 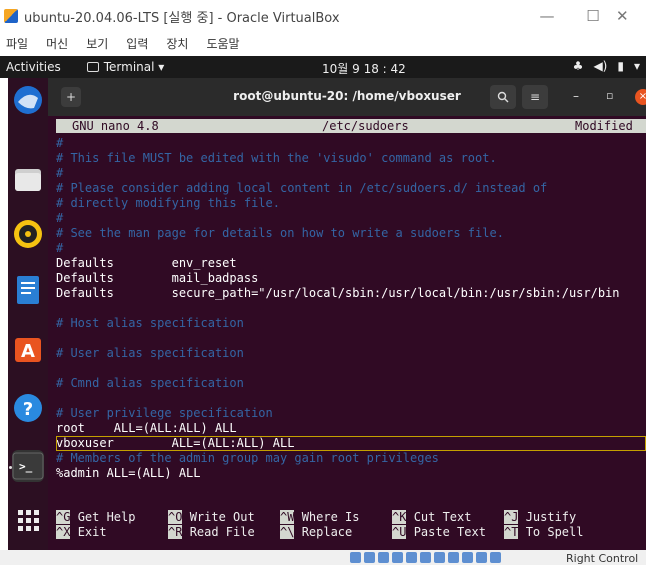 I want to click on shortcut-label: Replace, so click(x=327, y=532).